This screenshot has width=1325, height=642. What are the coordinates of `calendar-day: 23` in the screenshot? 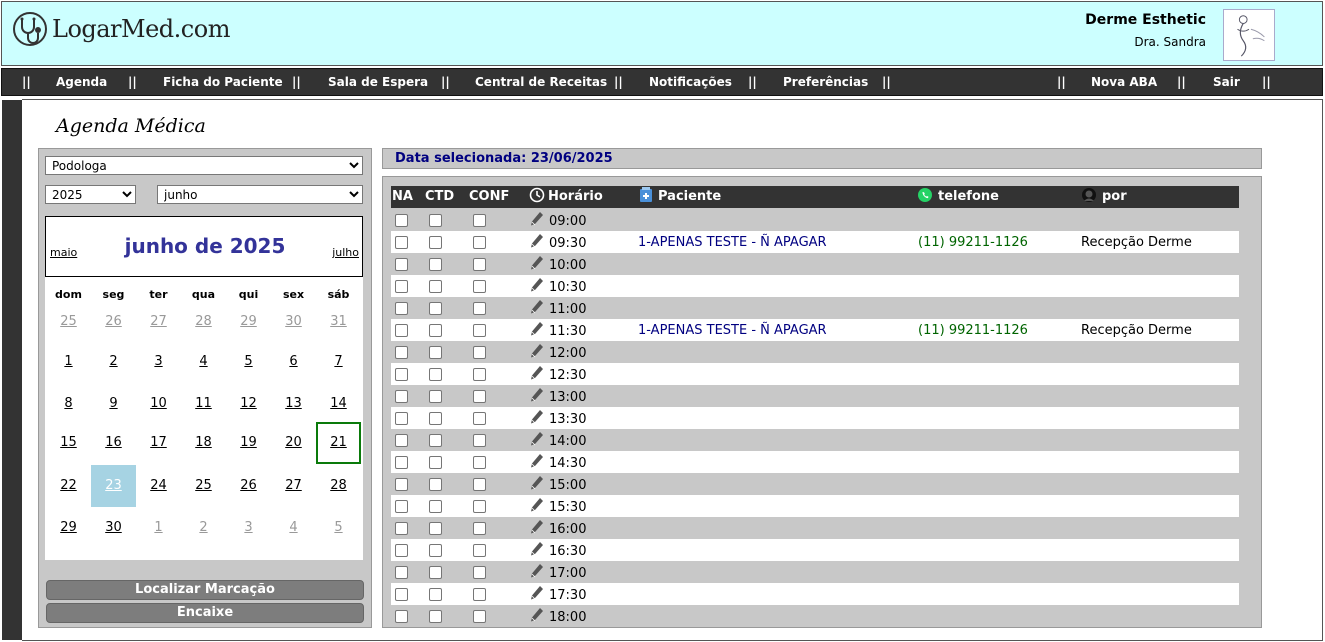 It's located at (113, 486).